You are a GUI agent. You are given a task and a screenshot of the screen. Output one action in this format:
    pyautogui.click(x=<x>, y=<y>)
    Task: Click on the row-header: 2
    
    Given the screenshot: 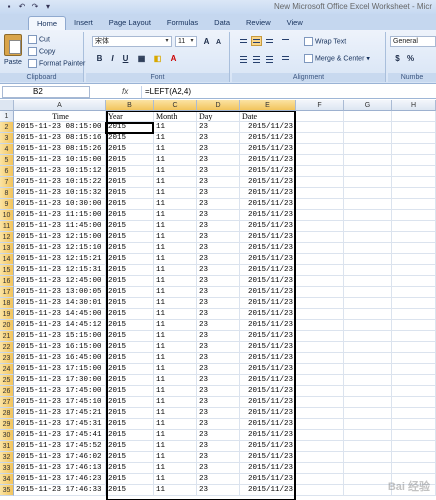 What is the action you would take?
    pyautogui.click(x=7, y=127)
    